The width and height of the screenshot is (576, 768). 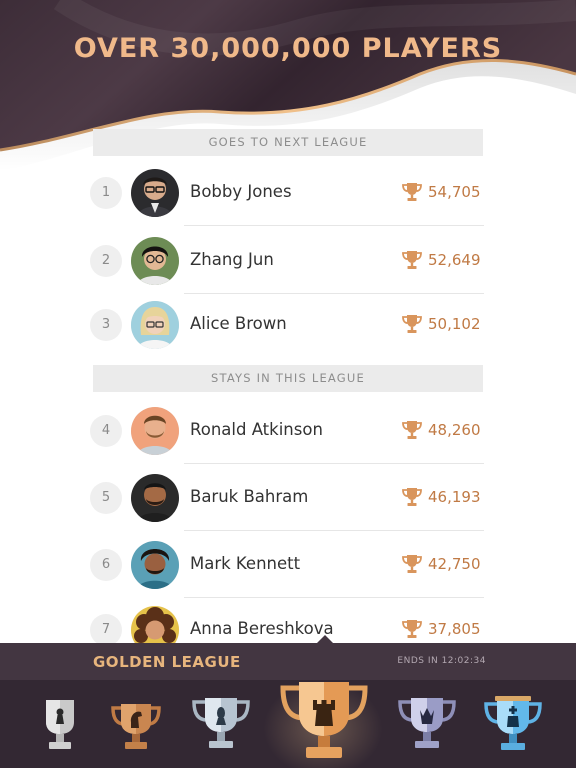 I want to click on player-row: 5 Baruk Bahram 46,193, so click(x=287, y=498).